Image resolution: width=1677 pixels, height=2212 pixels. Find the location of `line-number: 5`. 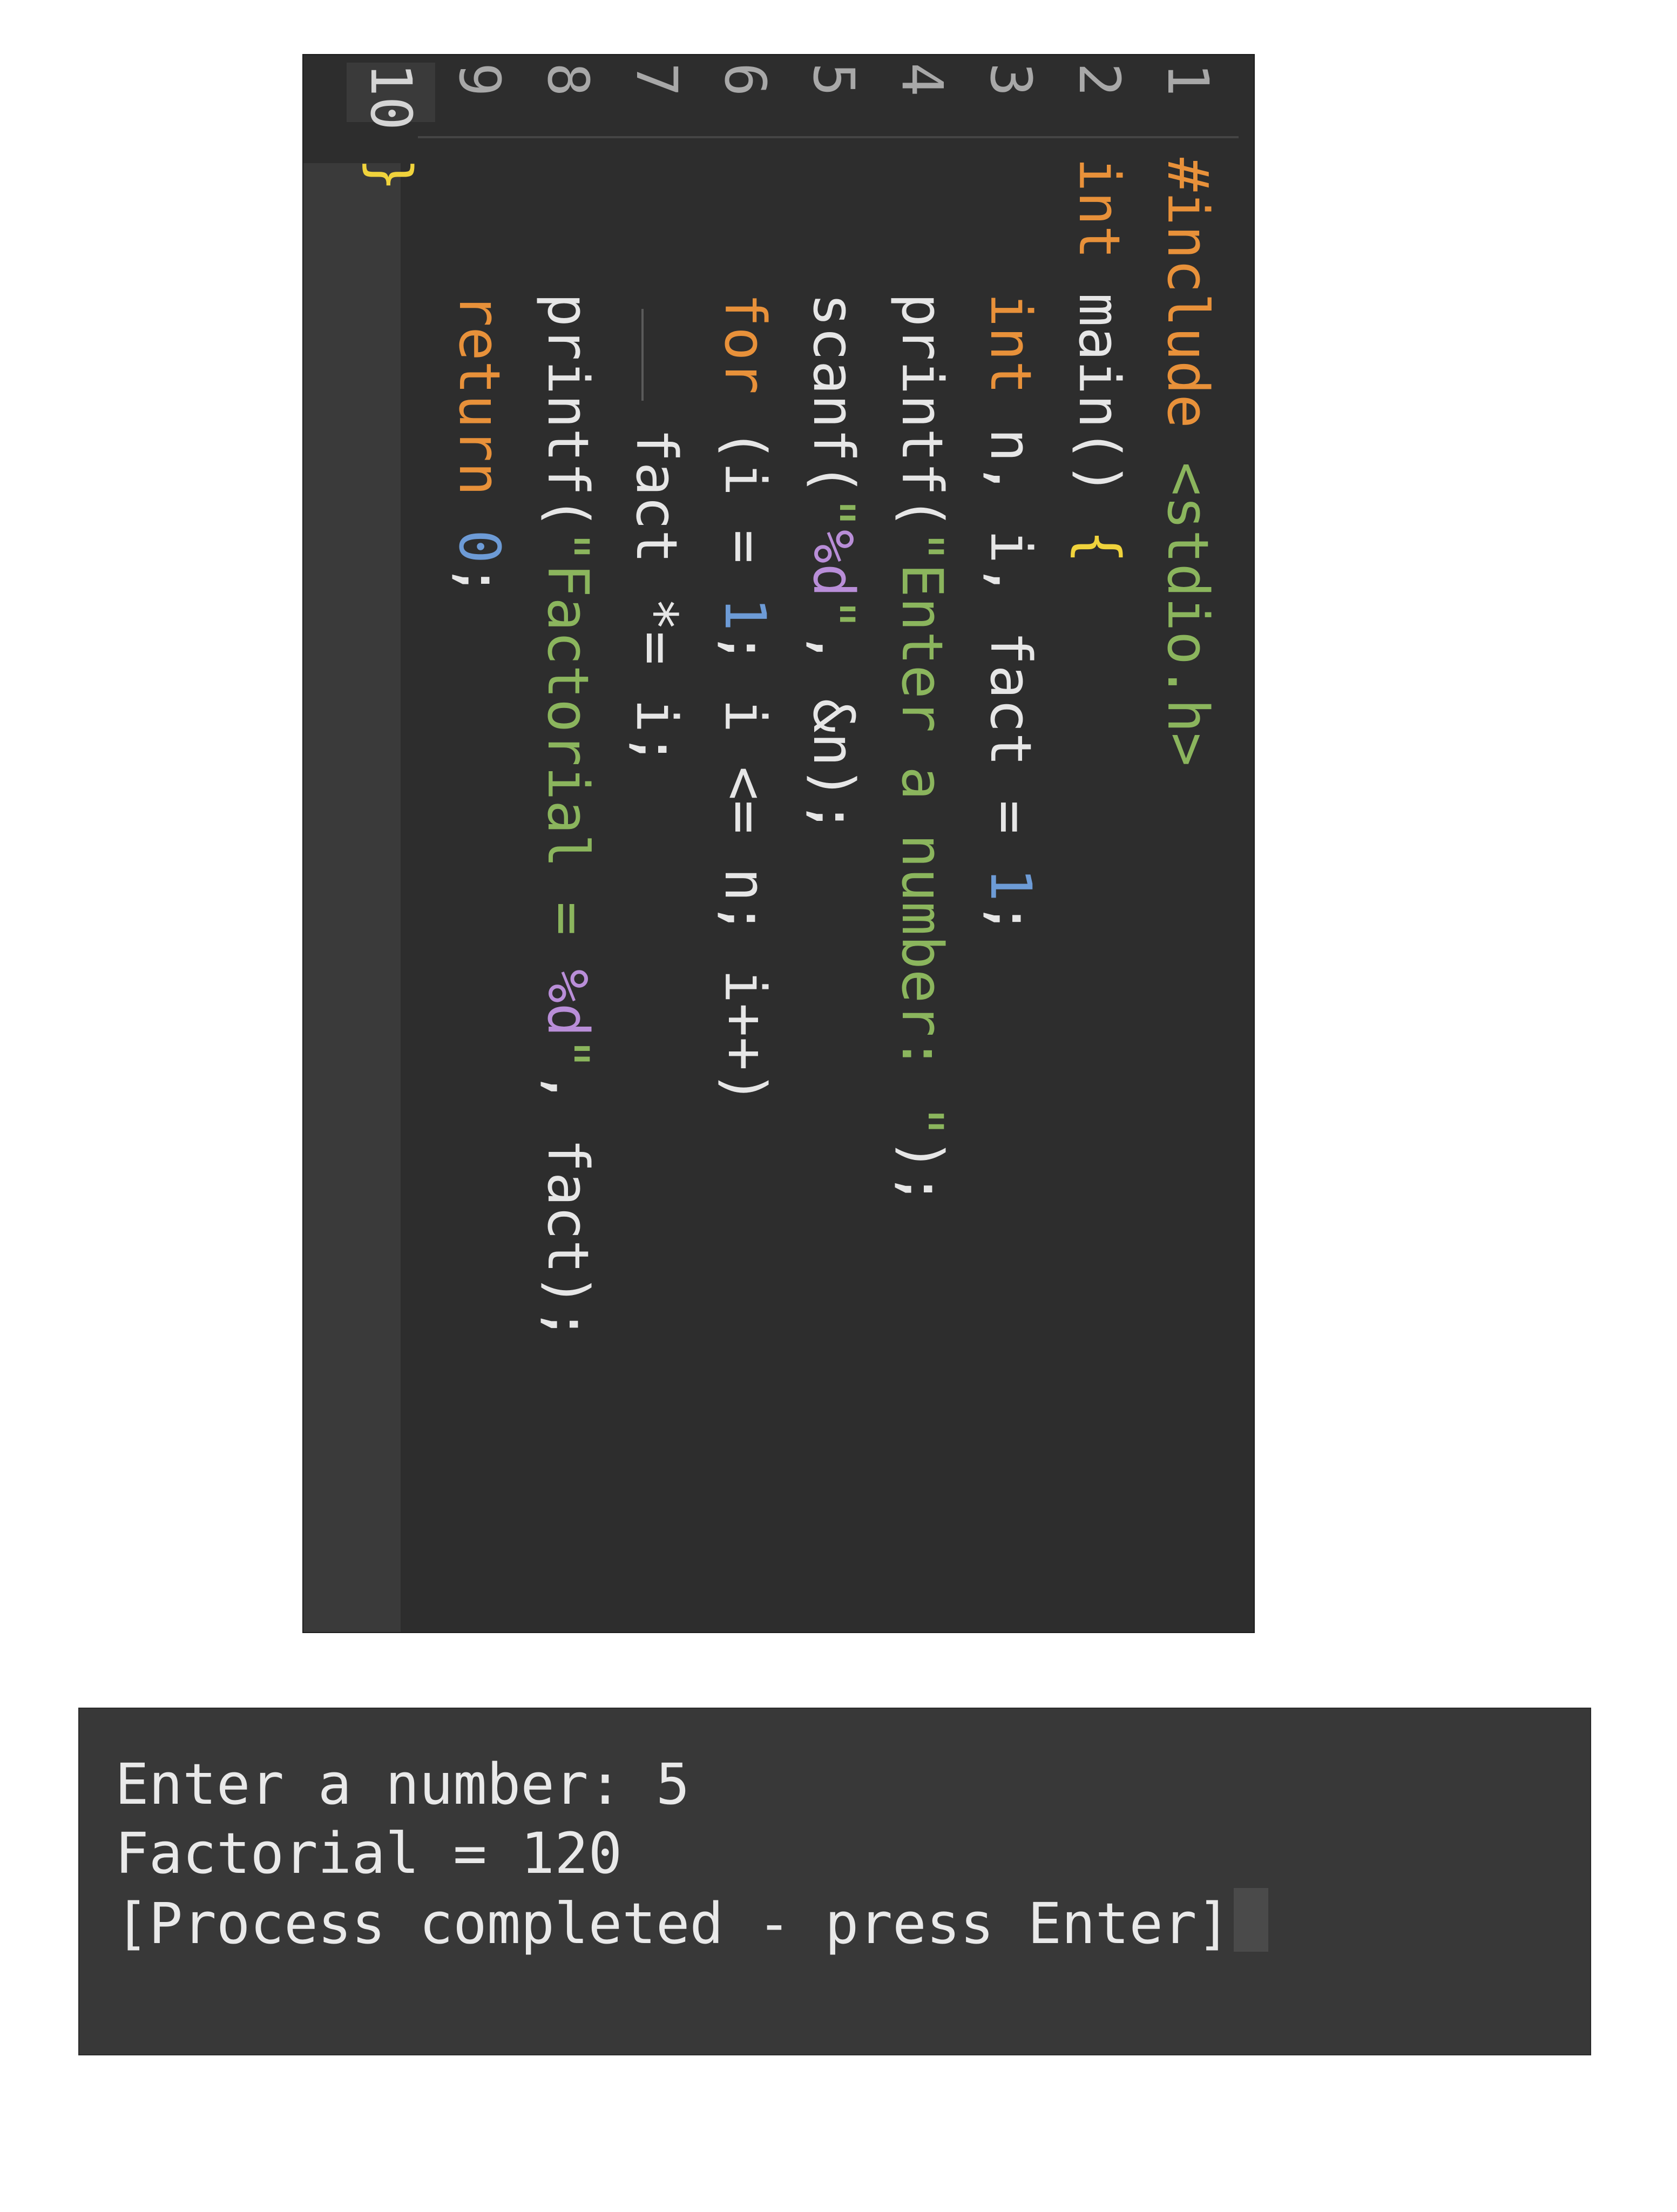

line-number: 5 is located at coordinates (834, 80).